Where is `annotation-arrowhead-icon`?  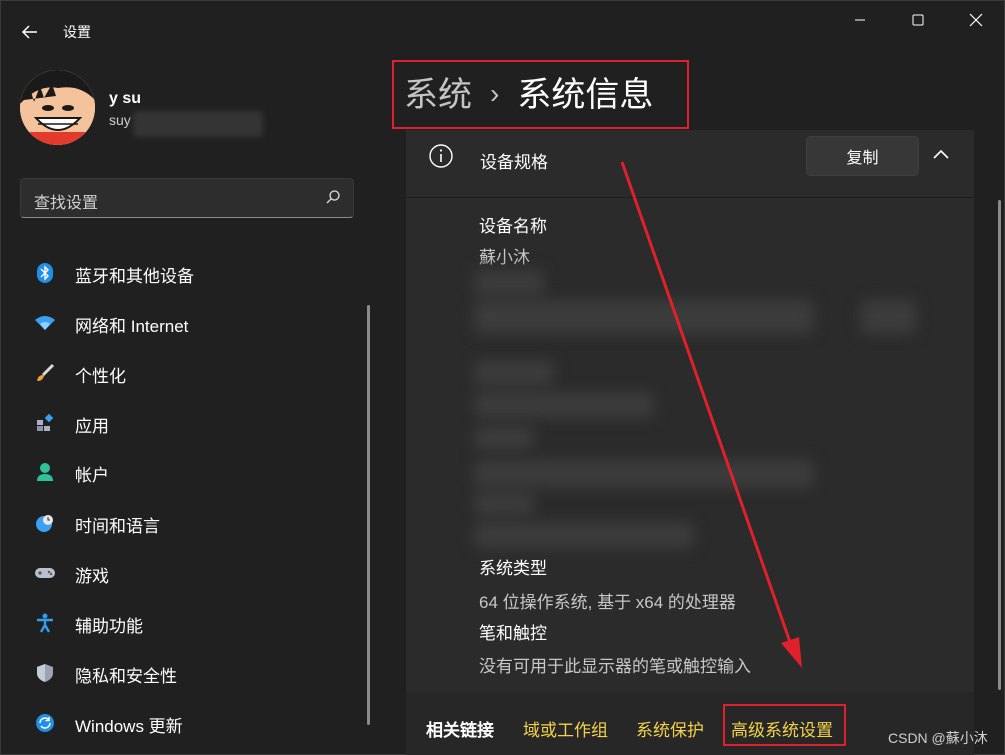 annotation-arrowhead-icon is located at coordinates (791, 652).